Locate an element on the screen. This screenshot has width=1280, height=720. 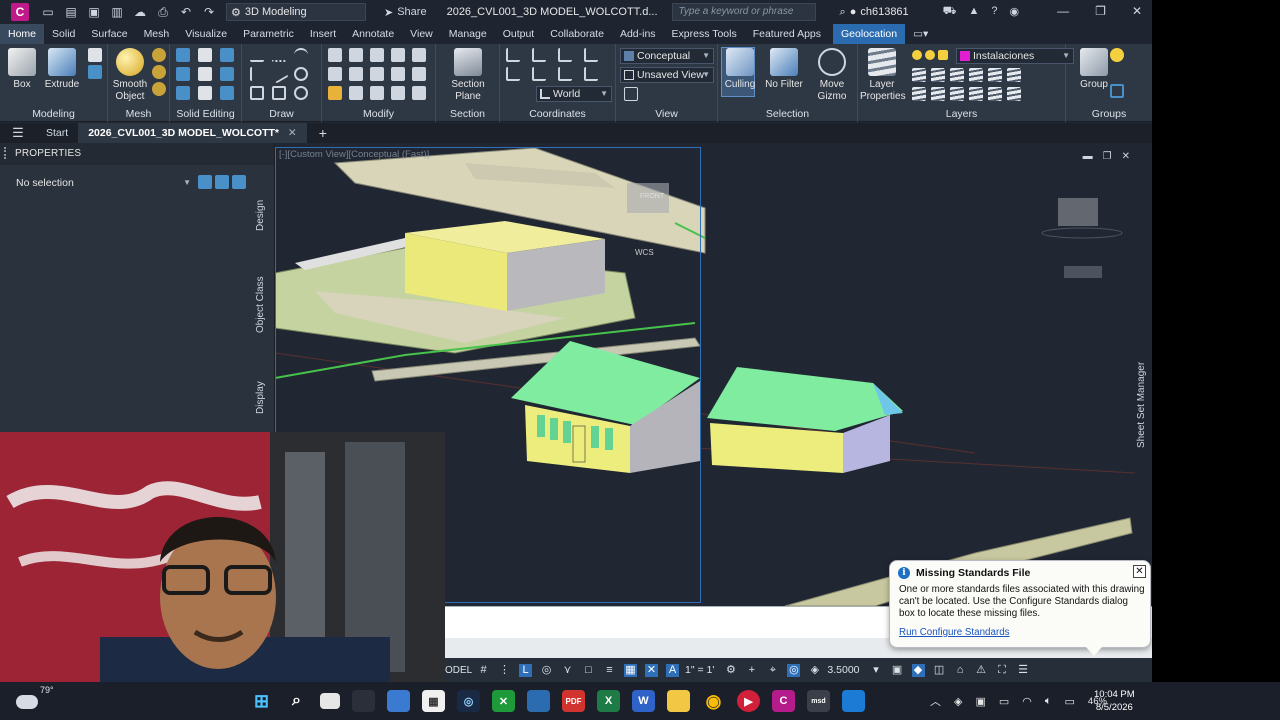
array-icon is located at coordinates (356, 93).